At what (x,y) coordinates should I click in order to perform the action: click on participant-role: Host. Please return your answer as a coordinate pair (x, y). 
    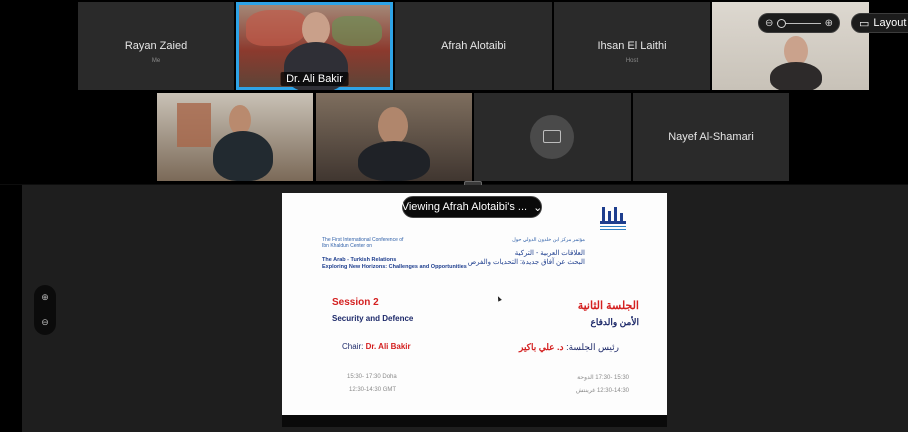
    Looking at the image, I should click on (632, 61).